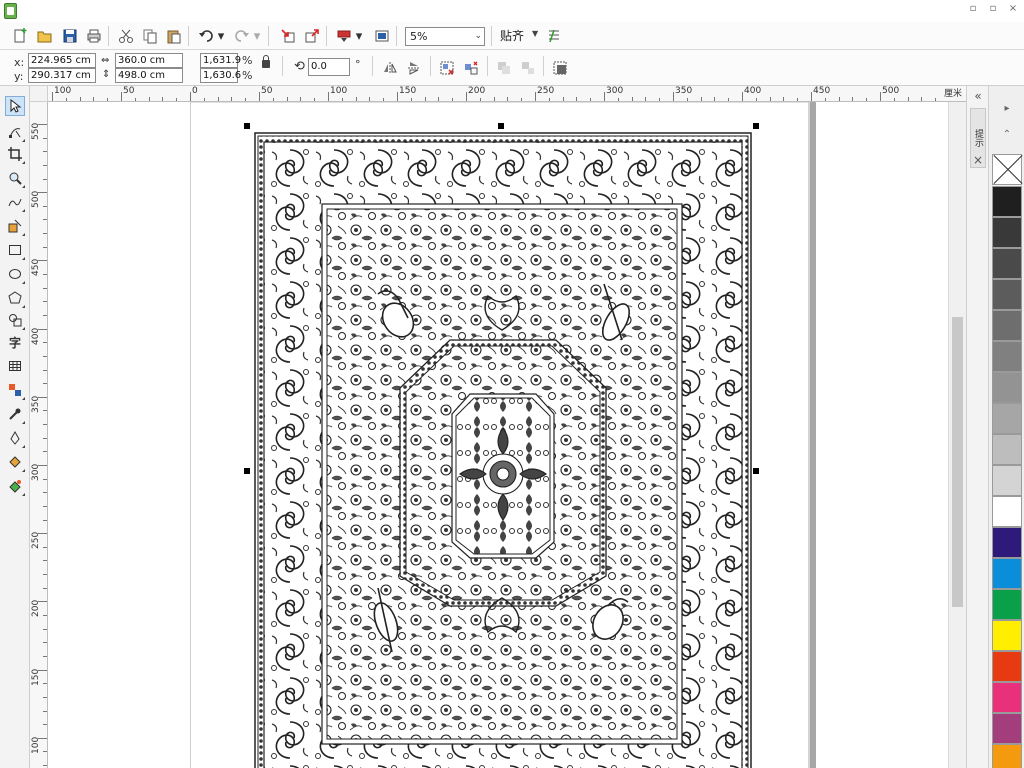 The width and height of the screenshot is (1024, 768). I want to click on y-position-field: 290.317 cm, so click(62, 75).